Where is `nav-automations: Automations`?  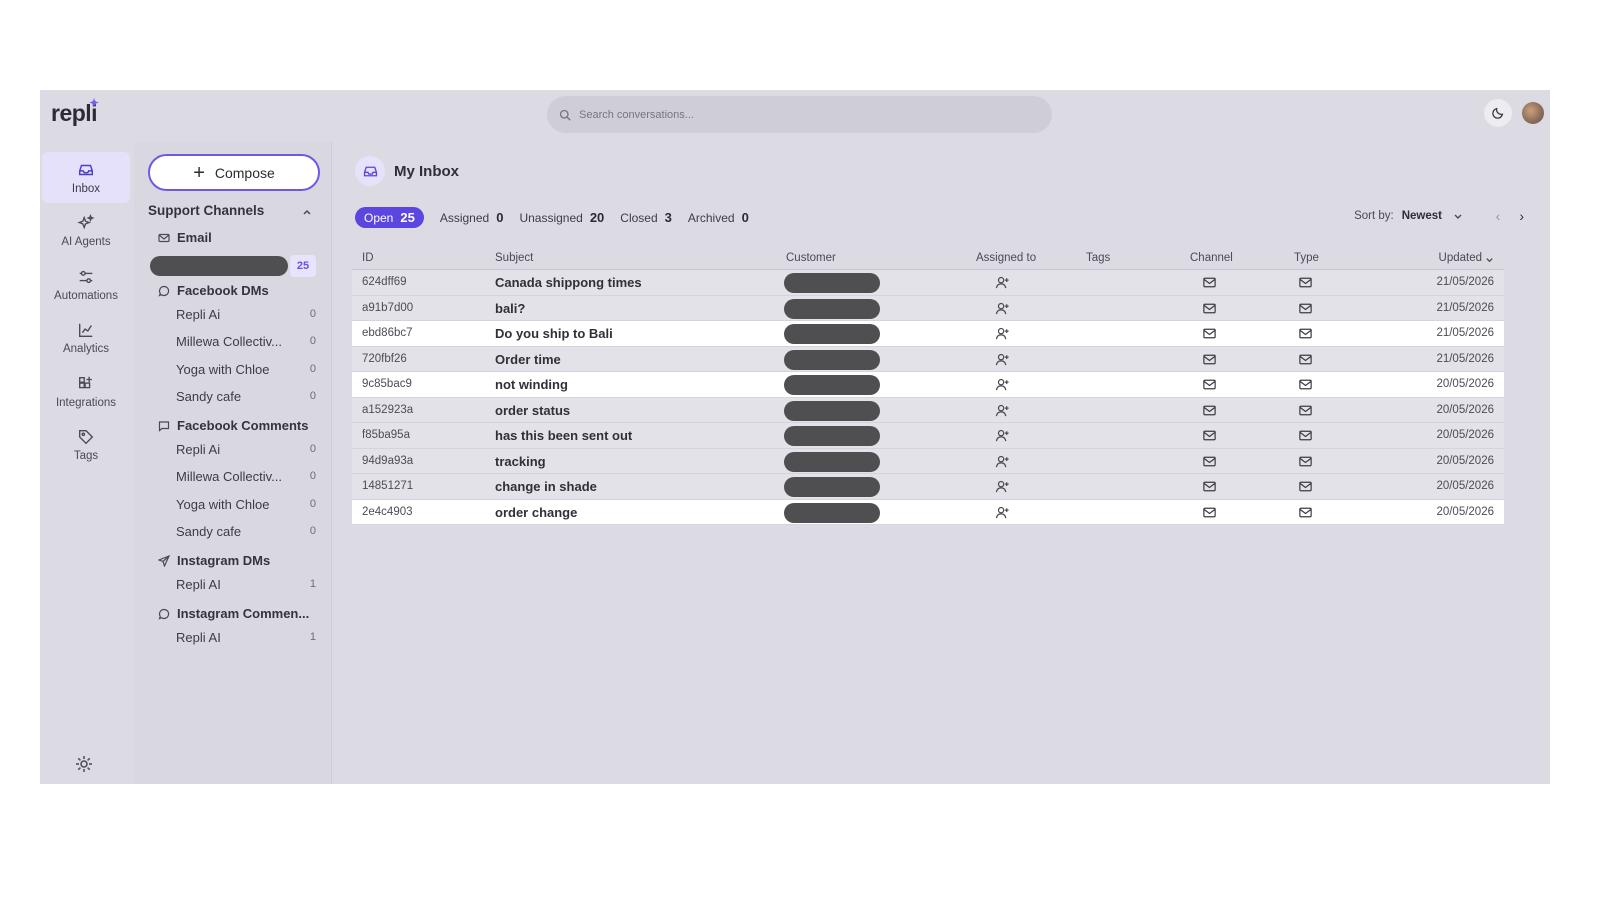 nav-automations: Automations is located at coordinates (86, 284).